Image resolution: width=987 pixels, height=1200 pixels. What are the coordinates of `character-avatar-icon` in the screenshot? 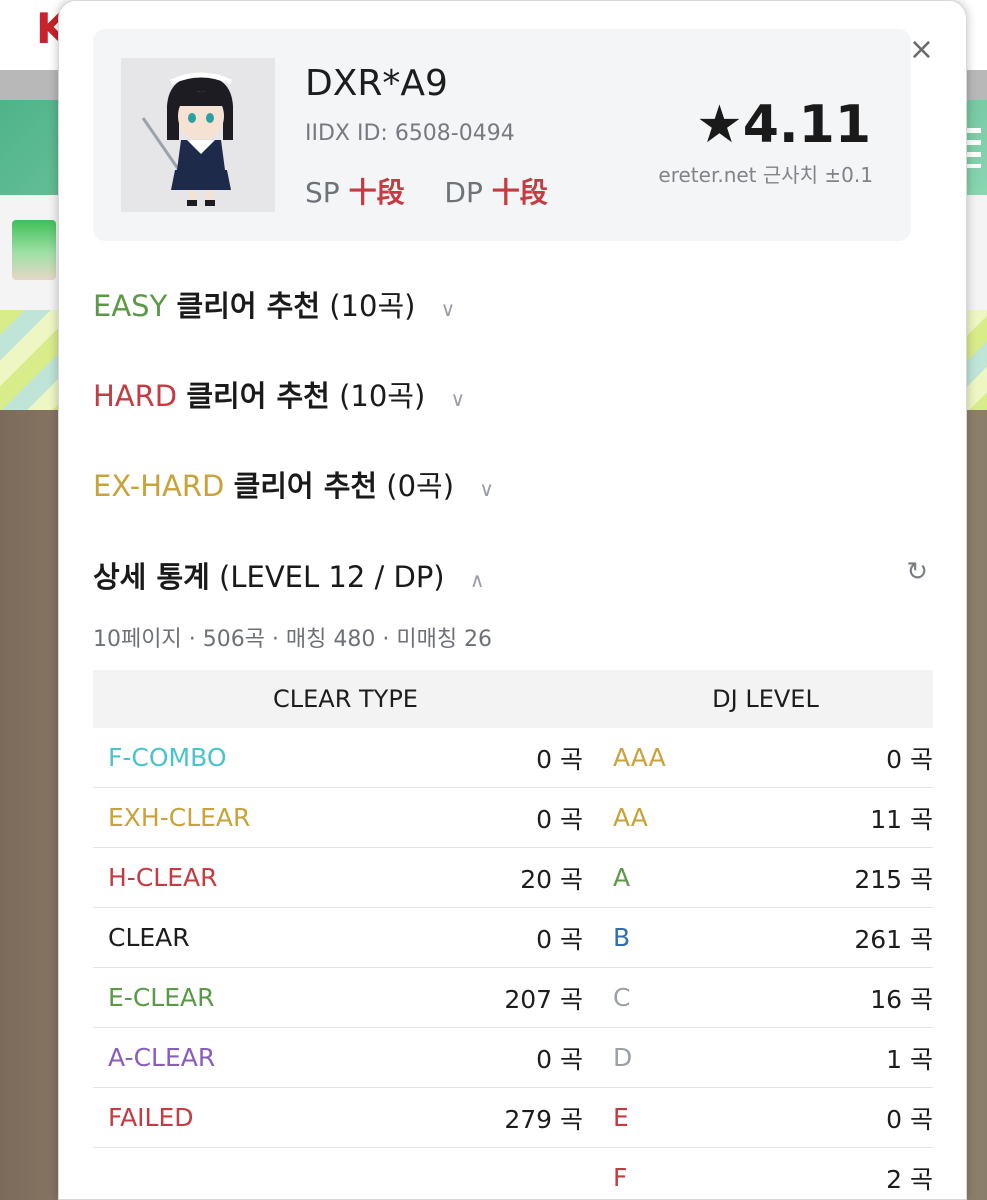 It's located at (198, 135).